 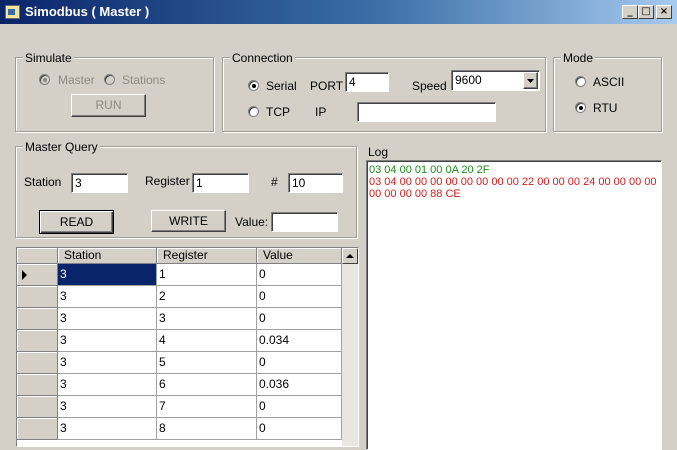 I want to click on value-label: Value:, so click(x=252, y=222).